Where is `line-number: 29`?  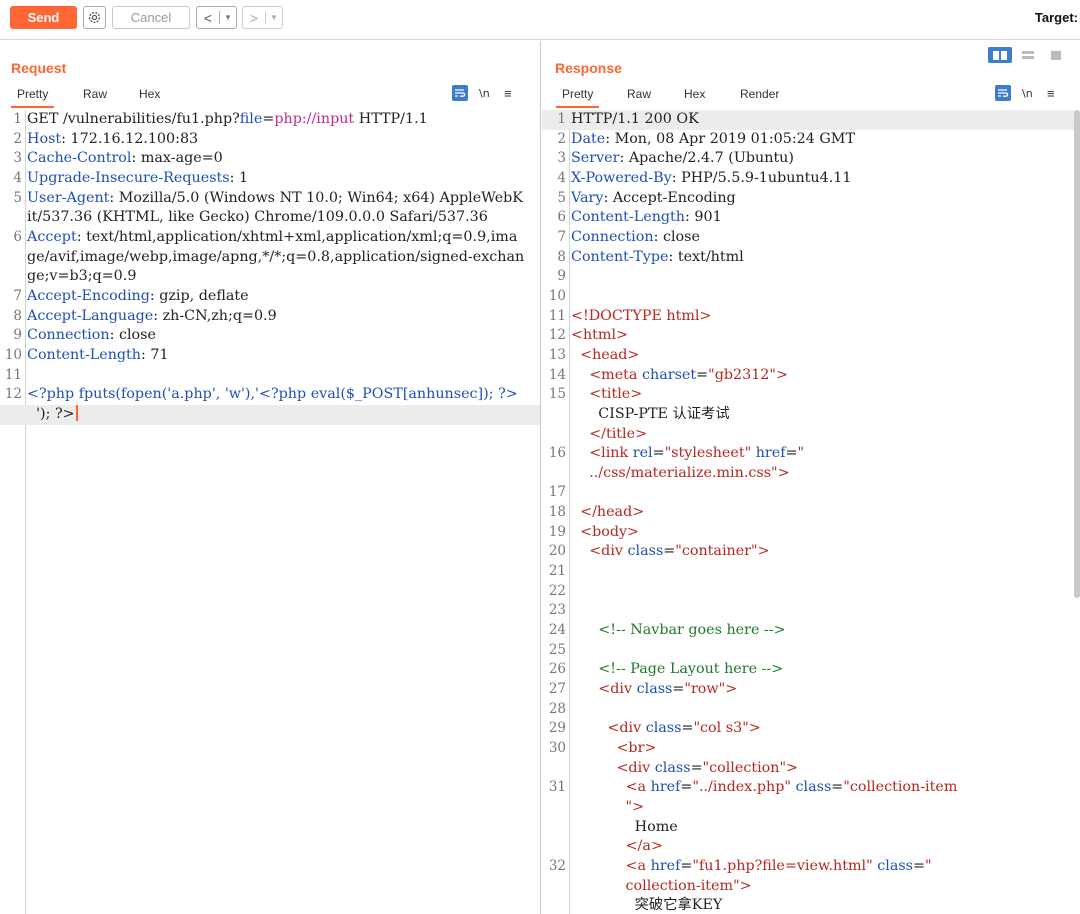
line-number: 29 is located at coordinates (557, 728).